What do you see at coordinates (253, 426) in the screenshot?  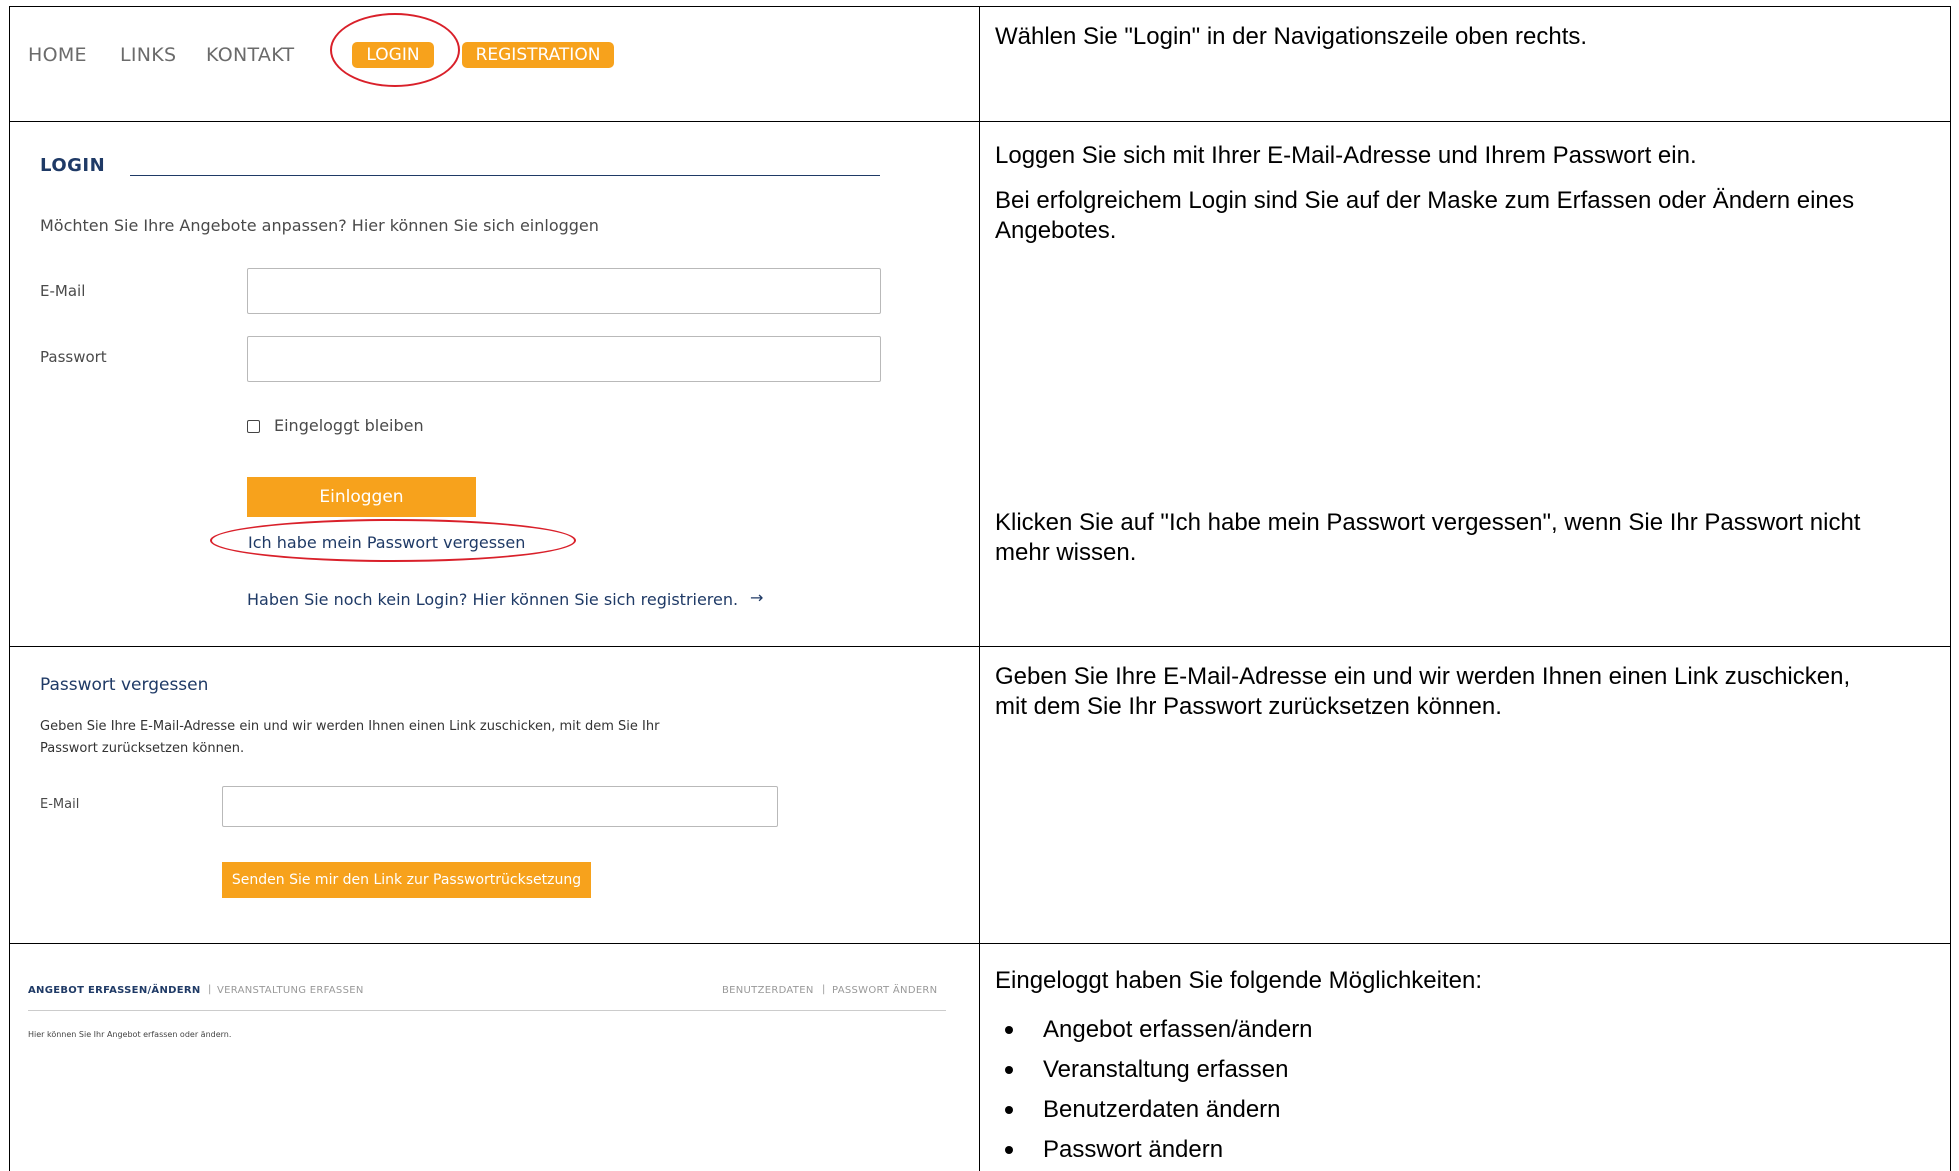 I see `remember-checkbox` at bounding box center [253, 426].